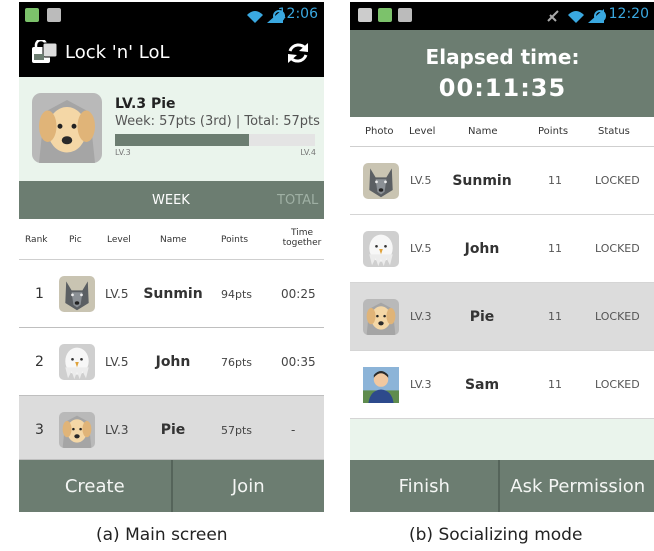  Describe the element at coordinates (145, 104) in the screenshot. I see `profile-name: LV.3 Pie` at that location.